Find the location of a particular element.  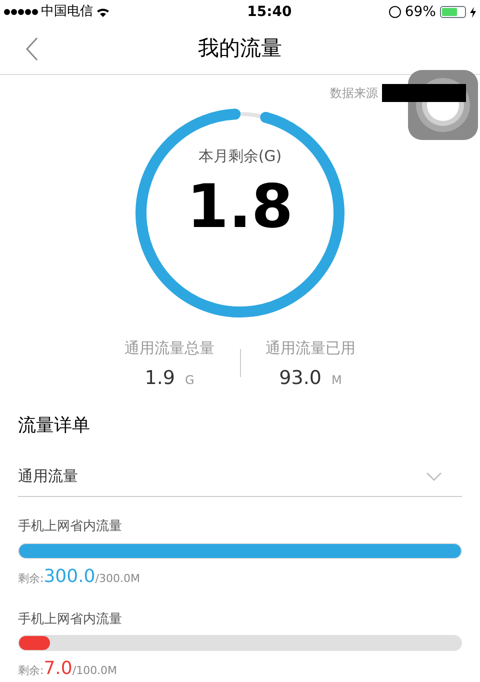

stat-unit: G is located at coordinates (189, 380).